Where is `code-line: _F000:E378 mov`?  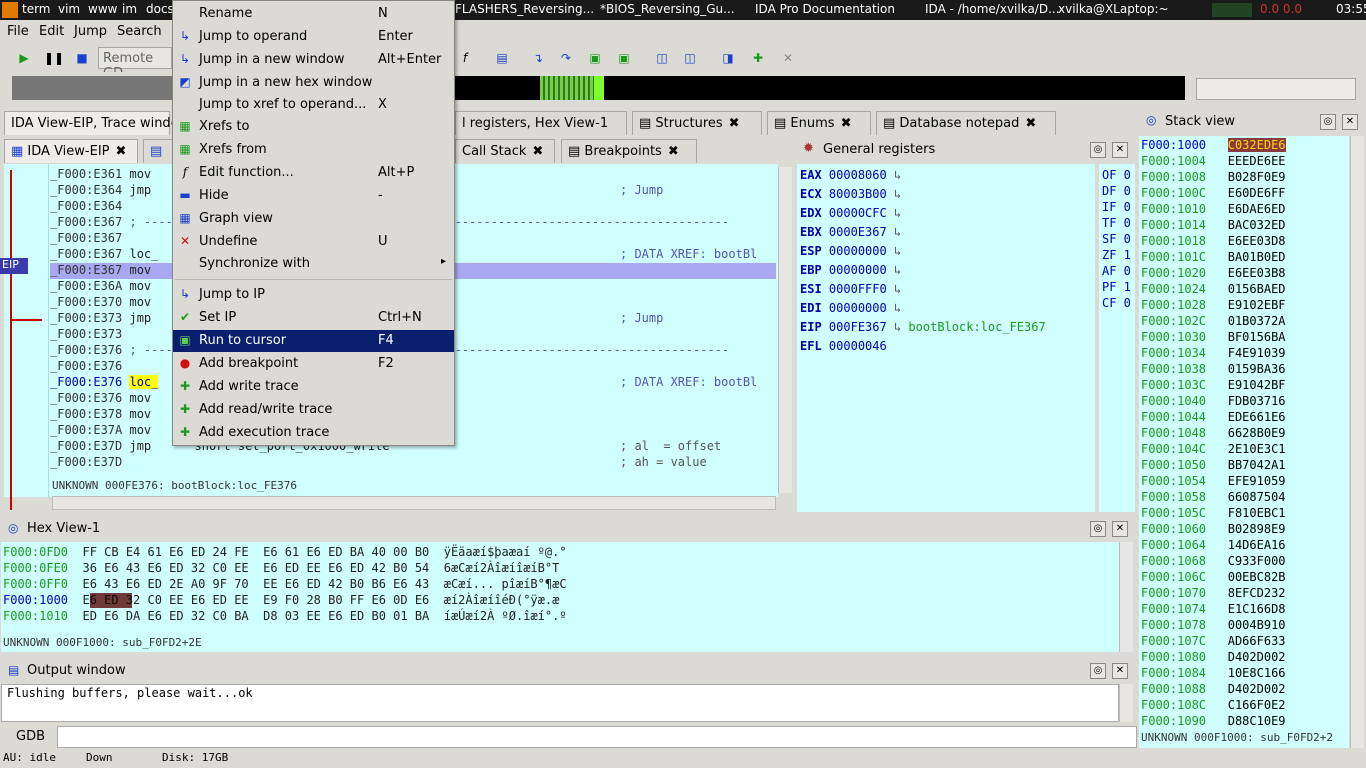
code-line: _F000:E378 mov is located at coordinates (100, 415).